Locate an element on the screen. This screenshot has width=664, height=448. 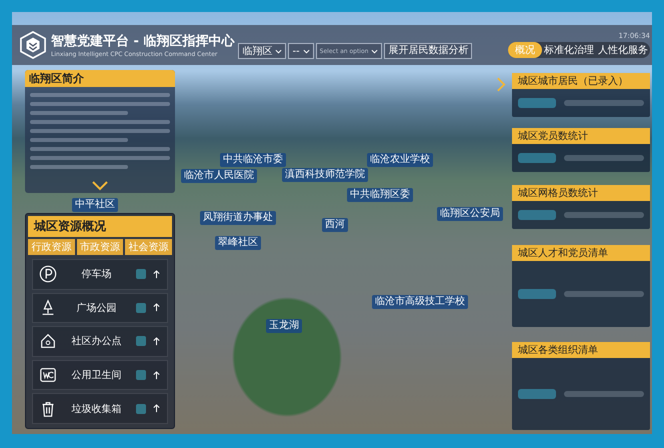
map-pin-label: 临翔区公安局 is located at coordinates (470, 214).